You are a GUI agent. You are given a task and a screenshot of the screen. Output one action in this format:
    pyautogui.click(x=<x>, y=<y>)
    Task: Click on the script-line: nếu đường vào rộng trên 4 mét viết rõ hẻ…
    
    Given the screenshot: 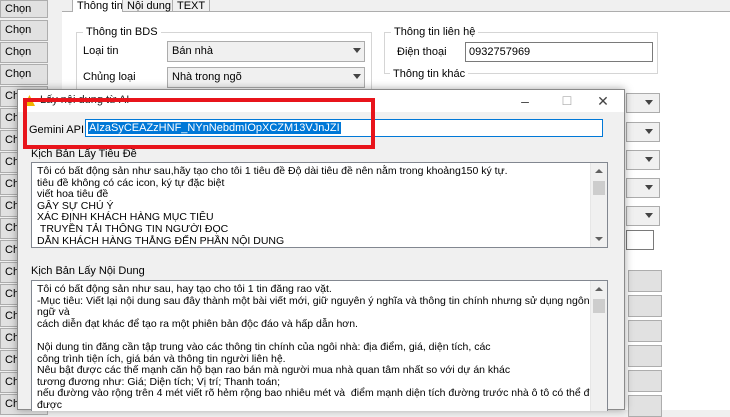 What is the action you would take?
    pyautogui.click(x=314, y=399)
    